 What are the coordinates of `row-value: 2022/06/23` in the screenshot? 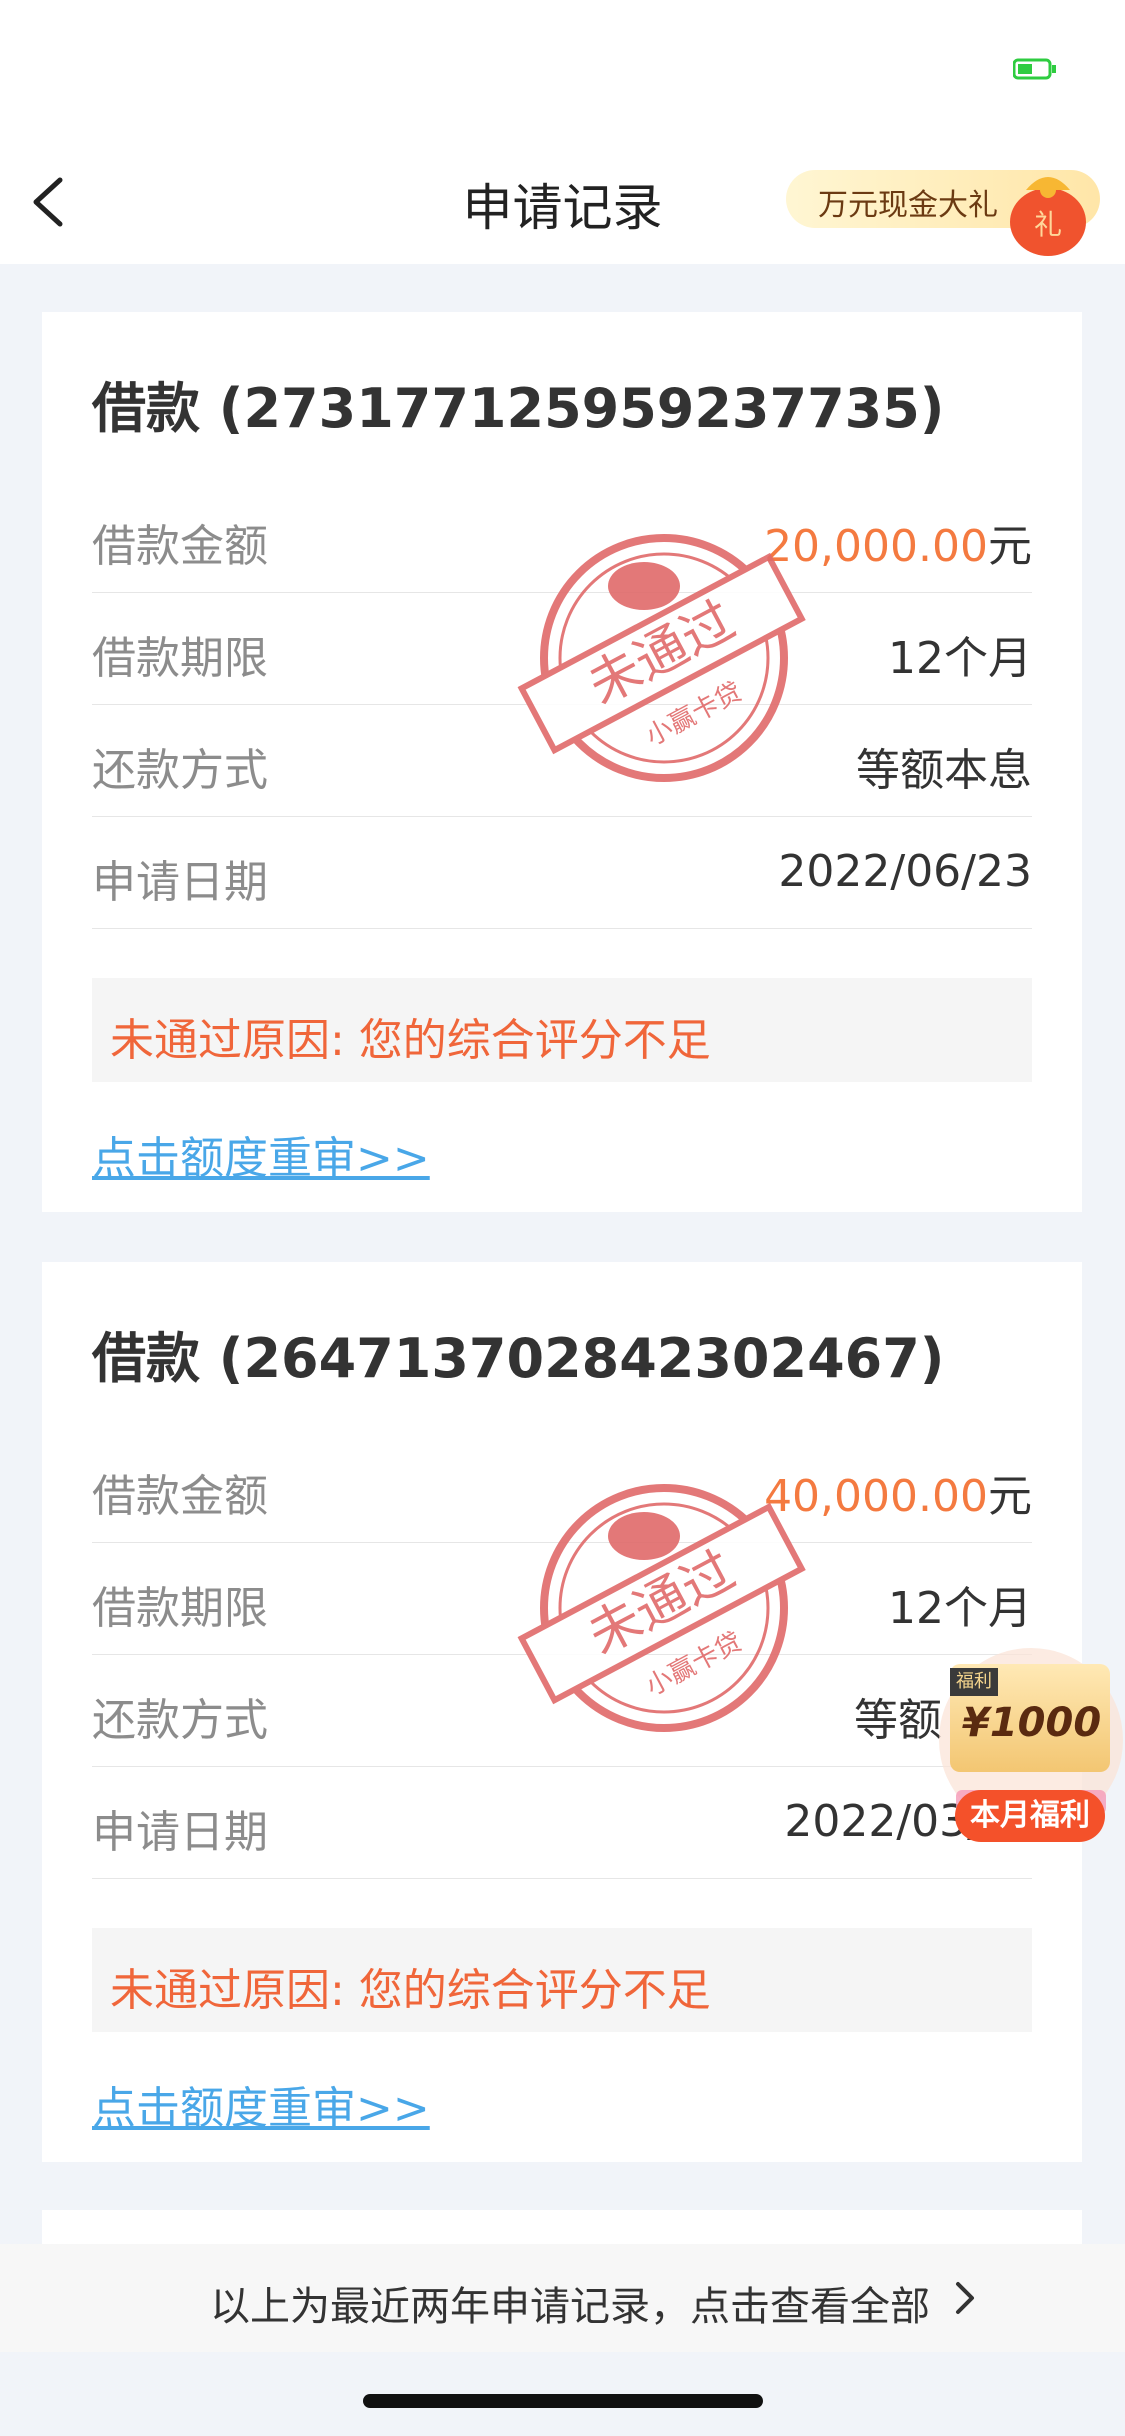 It's located at (905, 871).